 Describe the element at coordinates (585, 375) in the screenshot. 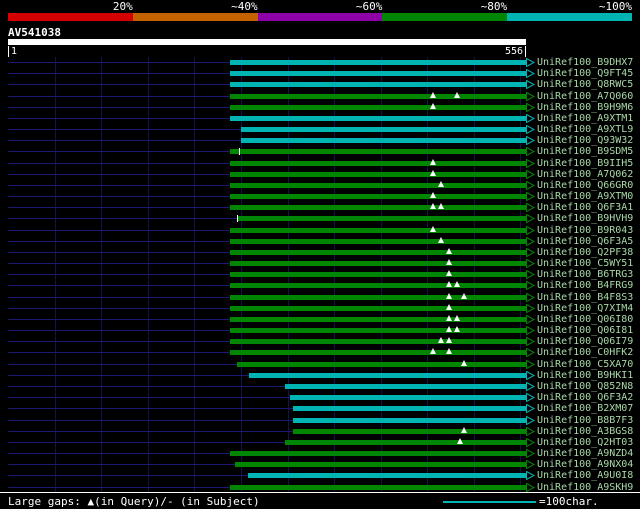

I see `hit-label: UniRef100_B9HKI1` at that location.